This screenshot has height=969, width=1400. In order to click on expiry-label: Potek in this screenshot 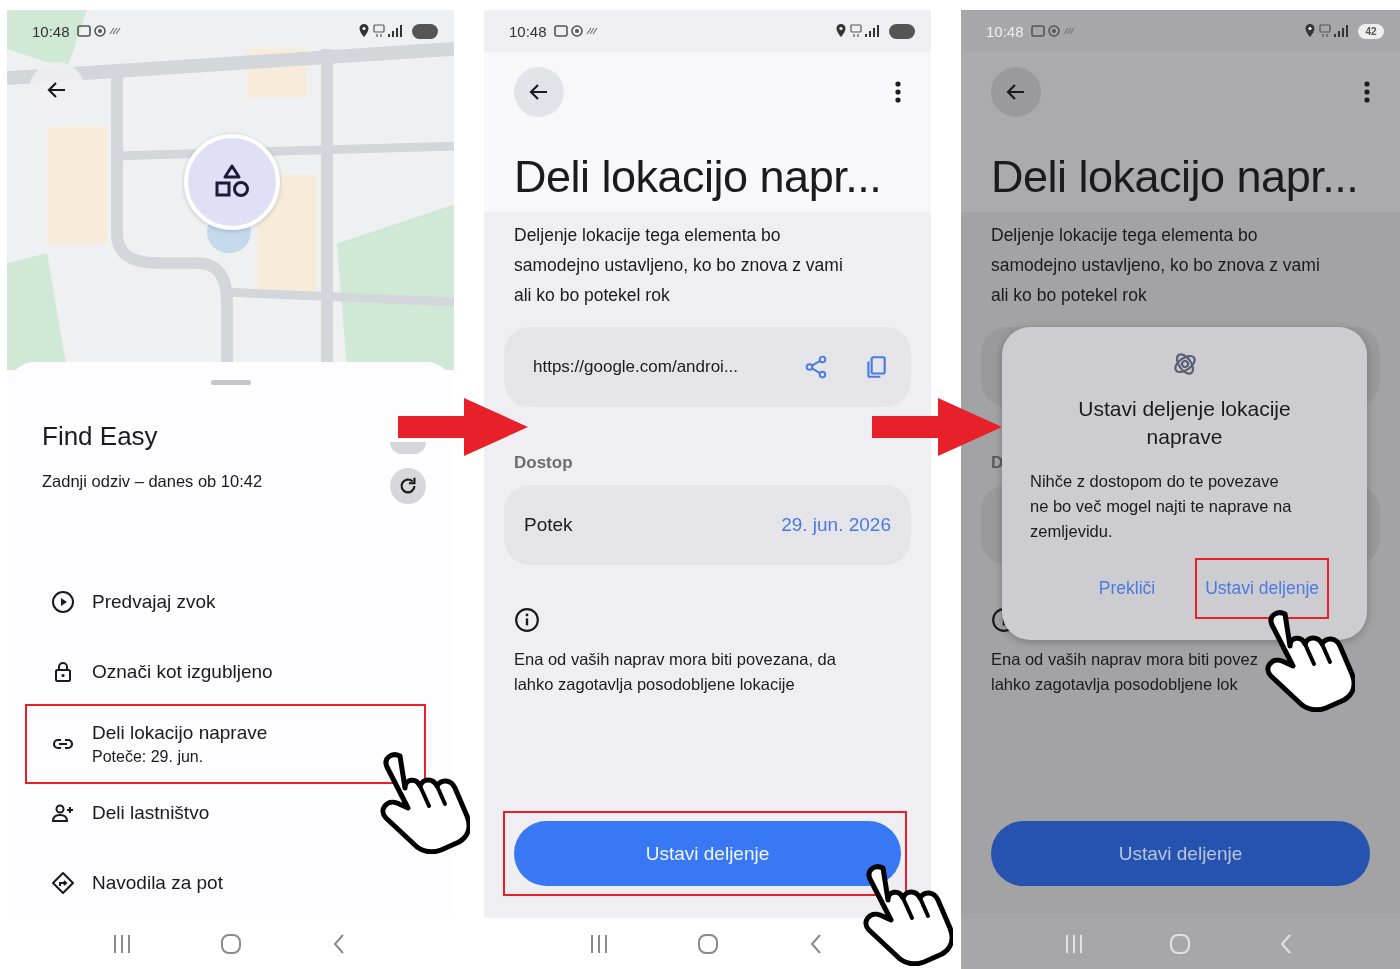, I will do `click(548, 525)`.